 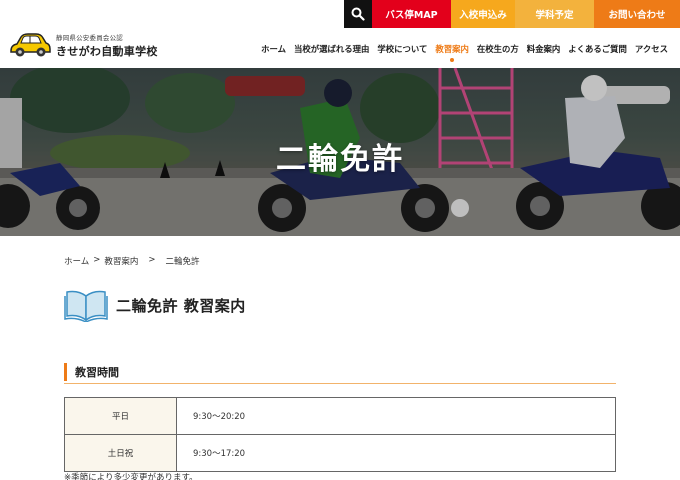 What do you see at coordinates (396, 453) in the screenshot?
I see `table-cell-value: 9:30〜17:20` at bounding box center [396, 453].